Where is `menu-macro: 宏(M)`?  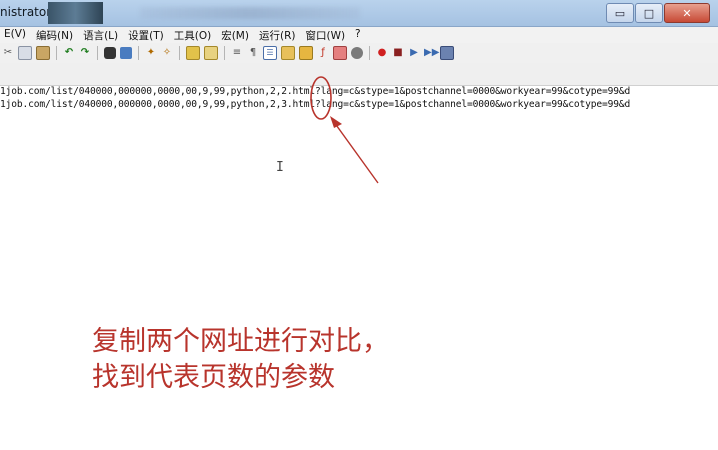 menu-macro: 宏(M) is located at coordinates (236, 35).